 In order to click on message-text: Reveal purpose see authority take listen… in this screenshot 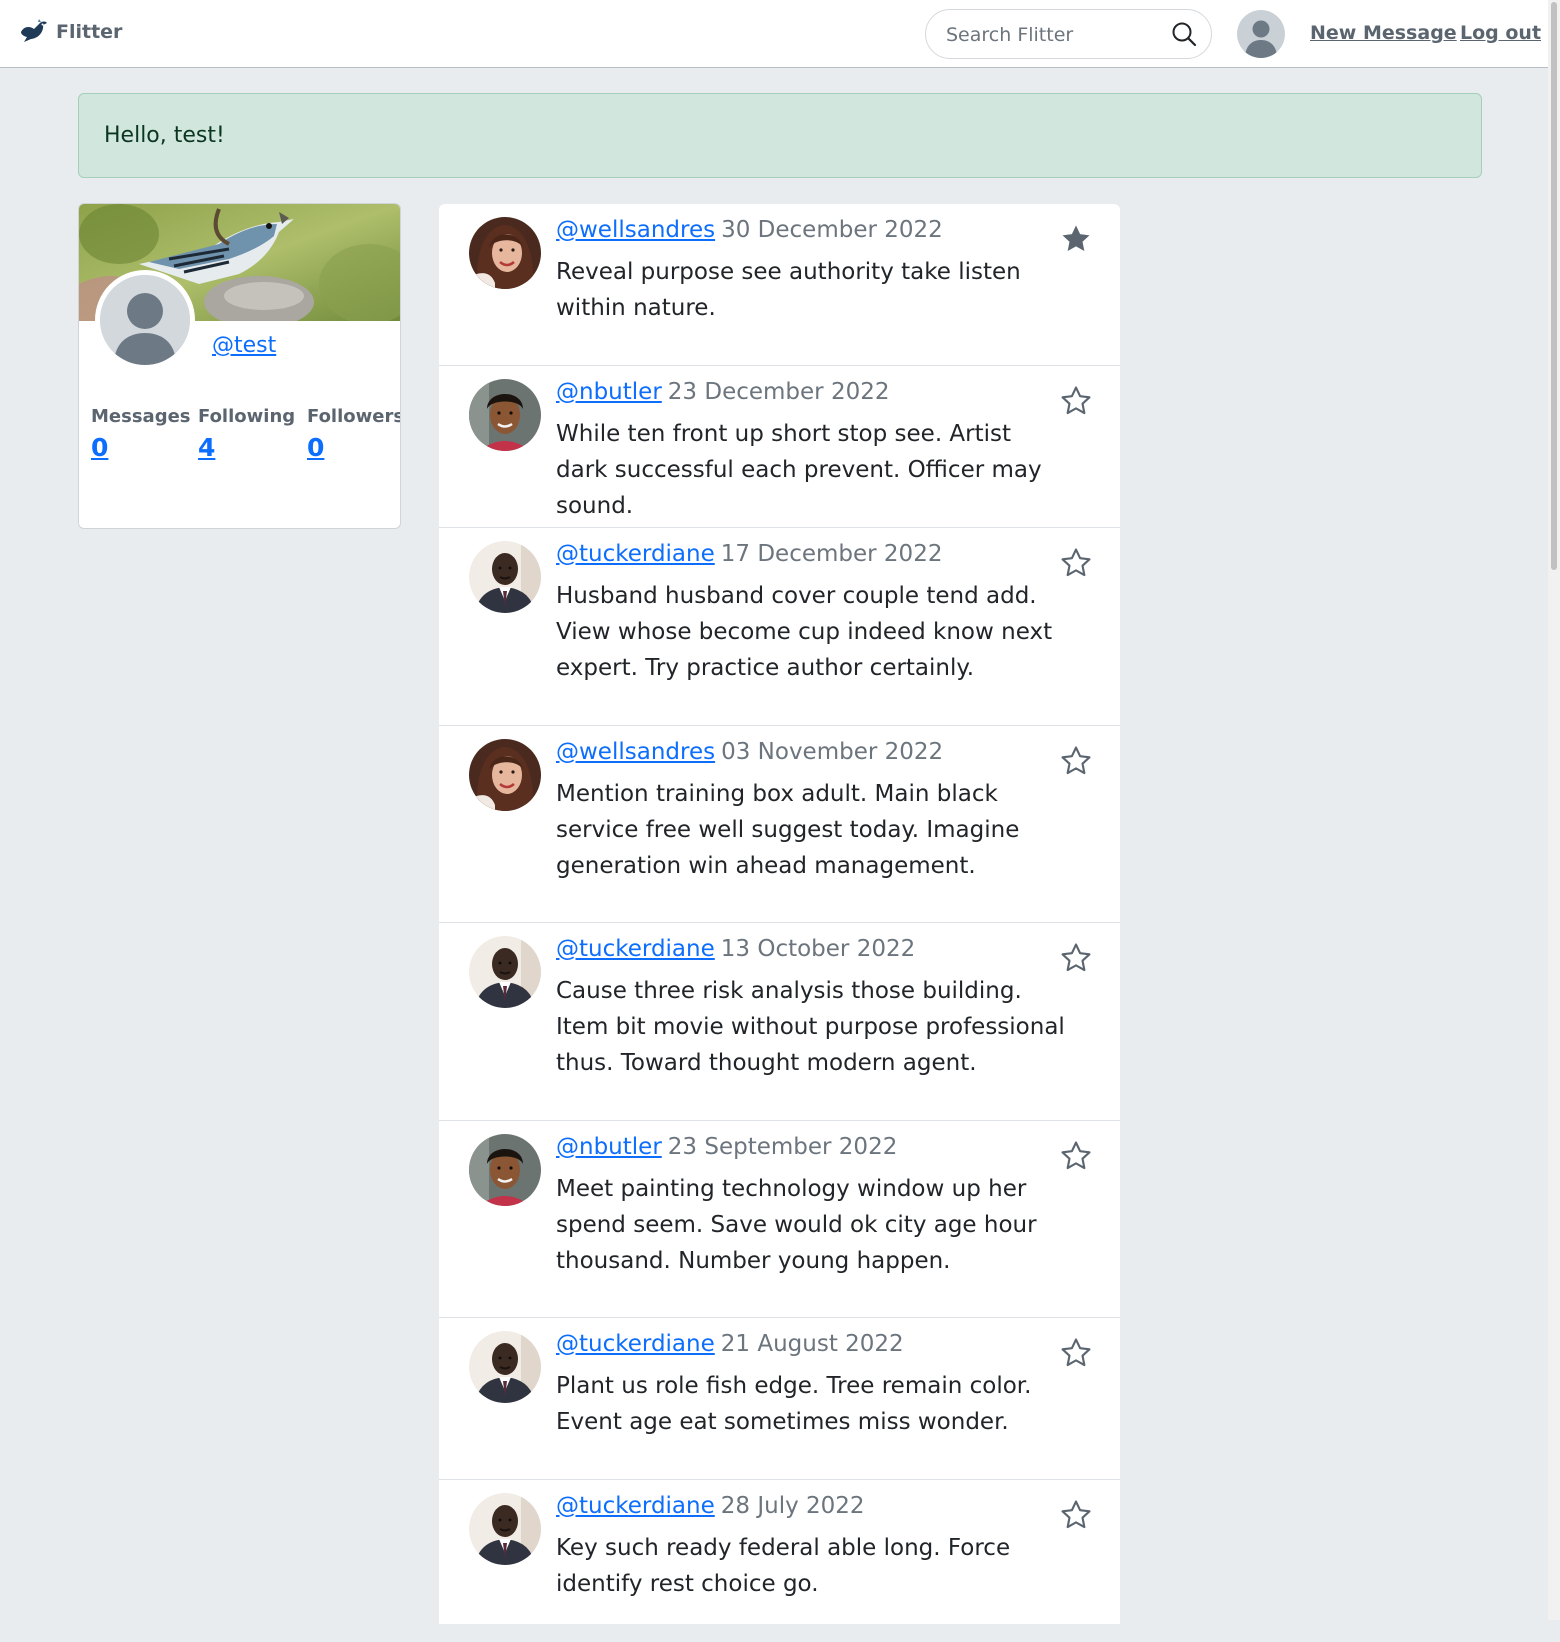, I will do `click(788, 290)`.